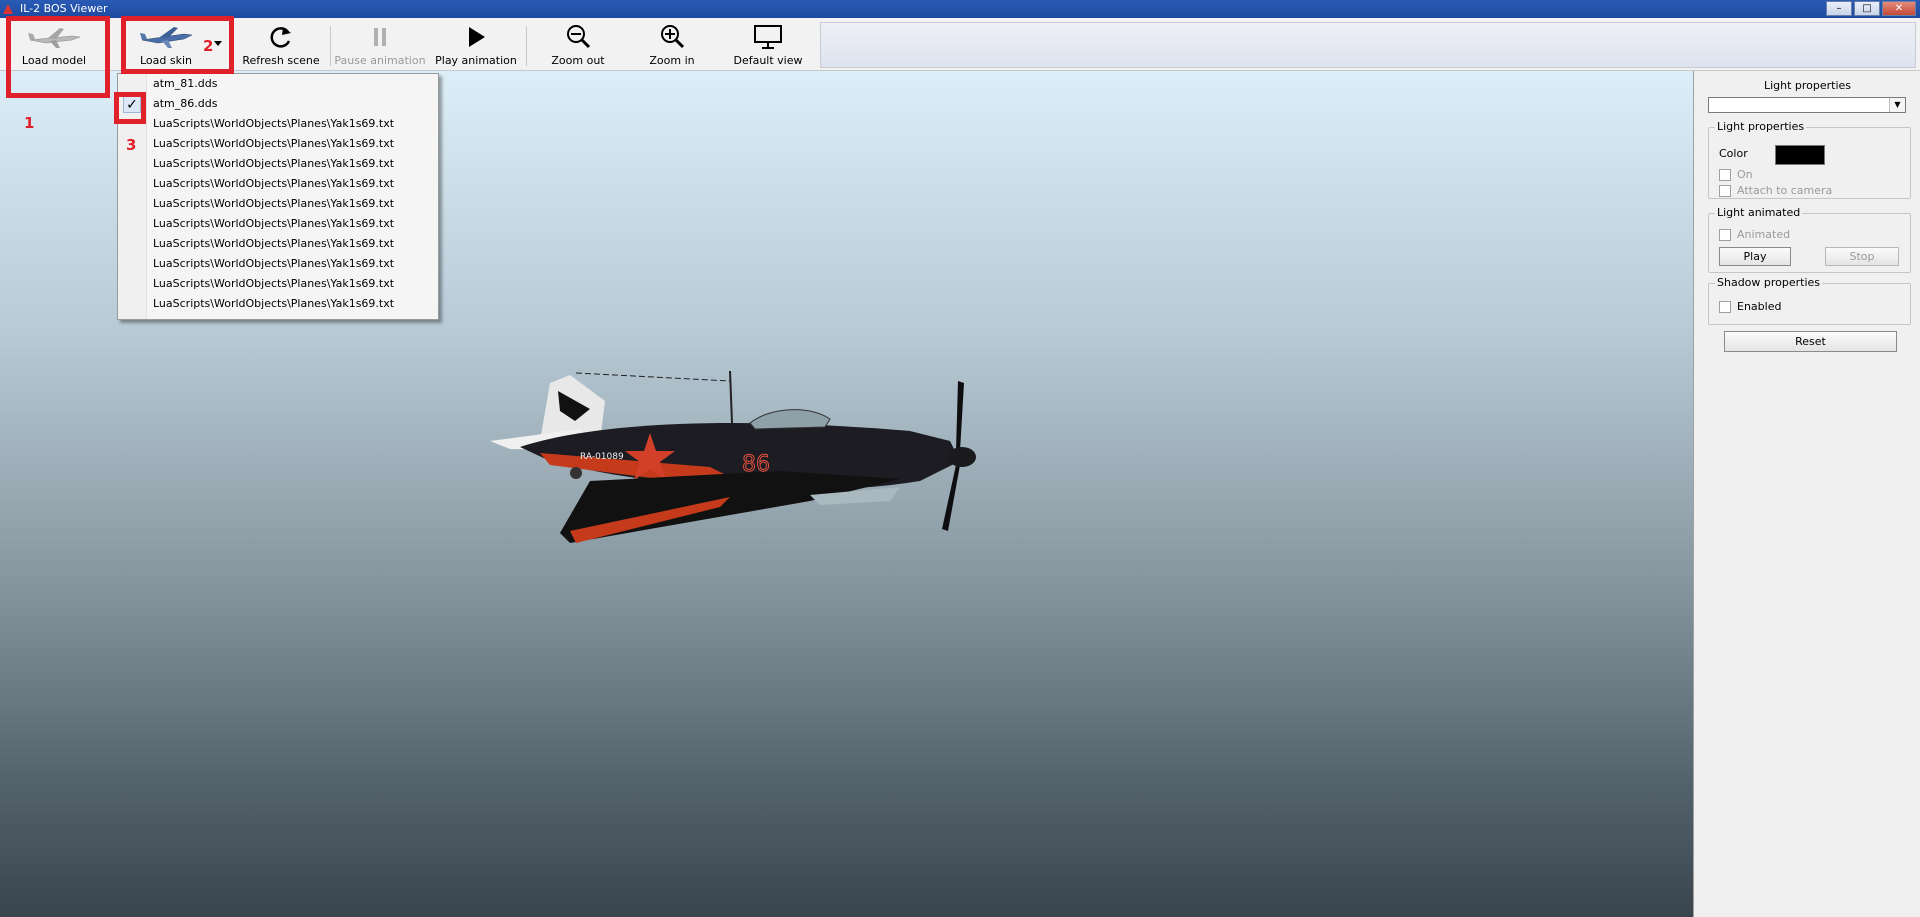 The height and width of the screenshot is (917, 1920). Describe the element at coordinates (131, 145) in the screenshot. I see `annotation-number-3: 3` at that location.